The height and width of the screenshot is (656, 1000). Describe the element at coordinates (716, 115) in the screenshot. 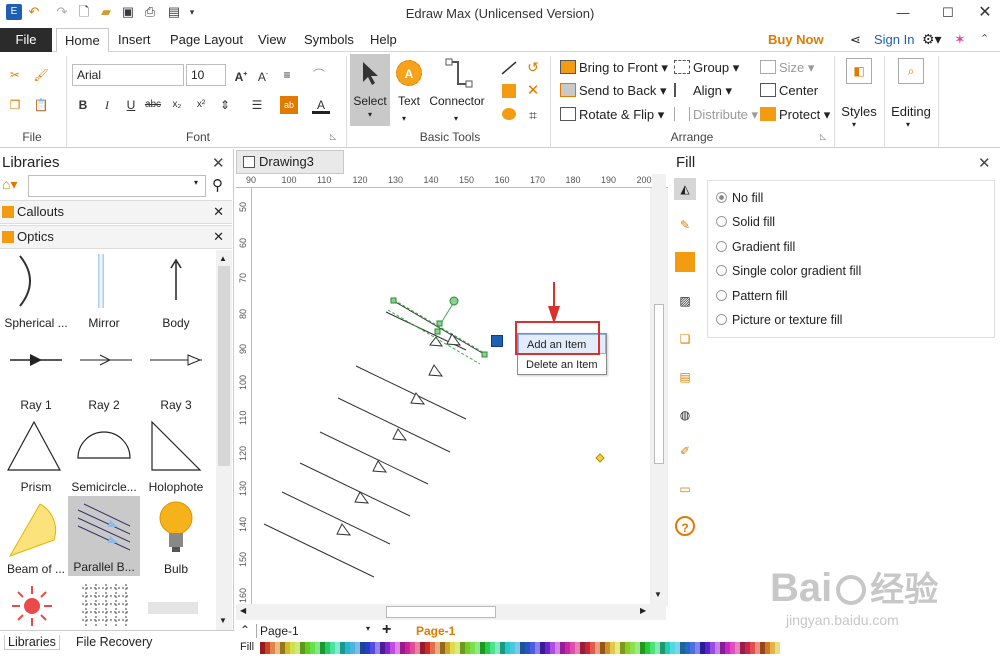

I see `distribute-button: Distribute ▾` at that location.